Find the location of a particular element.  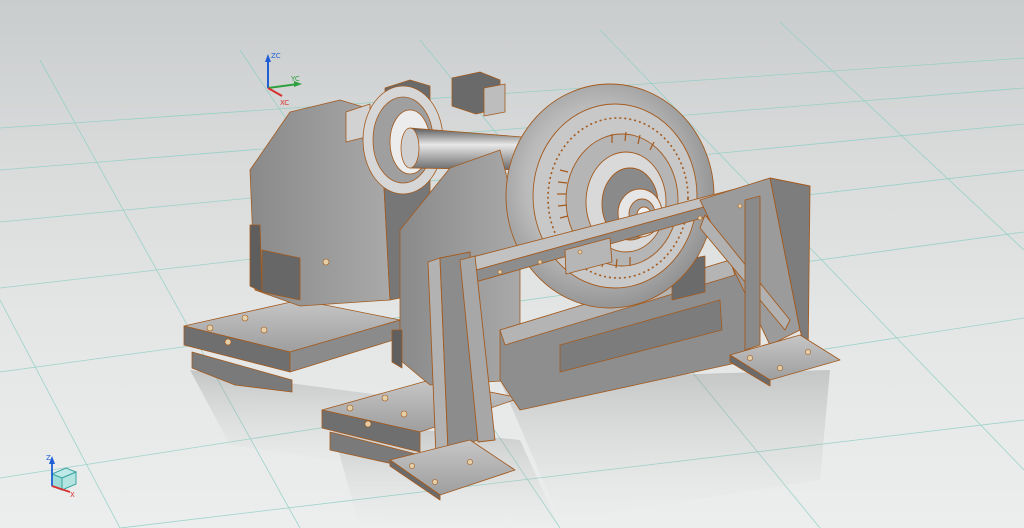

yc-label: YC is located at coordinates (295, 79).